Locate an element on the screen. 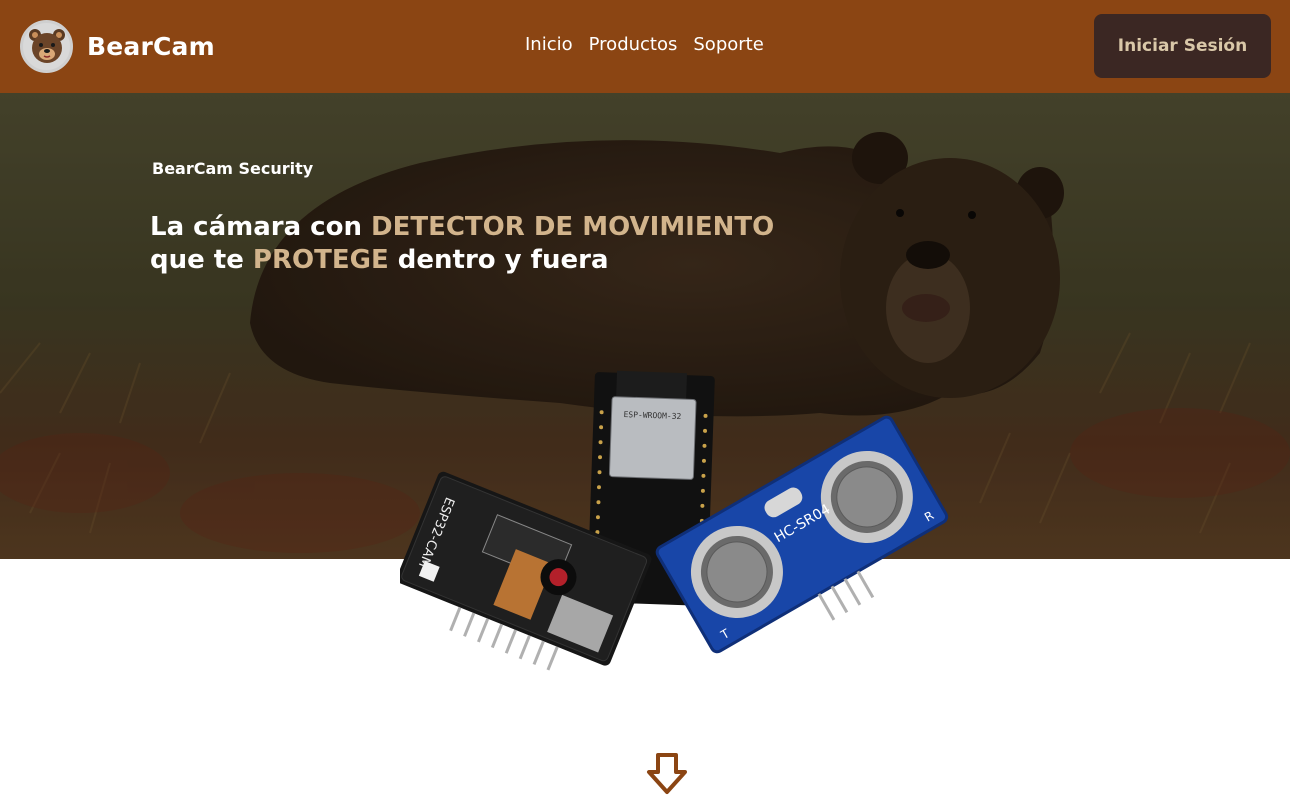 Image resolution: width=1290 pixels, height=809 pixels. nav-link-productos: Productos is located at coordinates (633, 44).